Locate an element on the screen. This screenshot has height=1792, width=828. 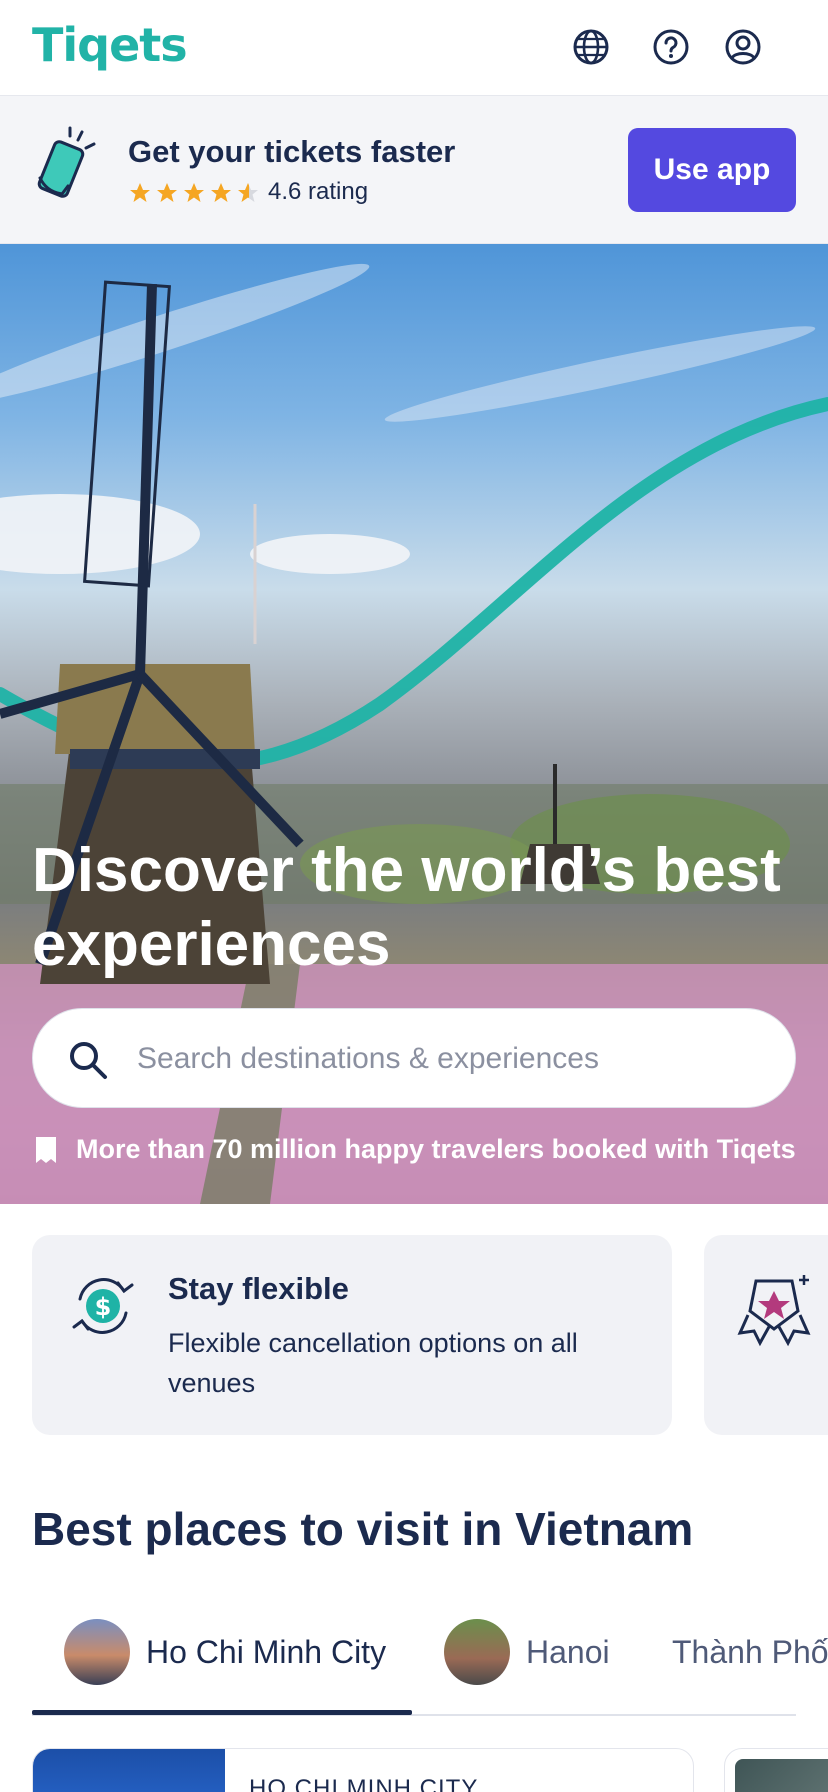
rating-stars is located at coordinates (194, 193).